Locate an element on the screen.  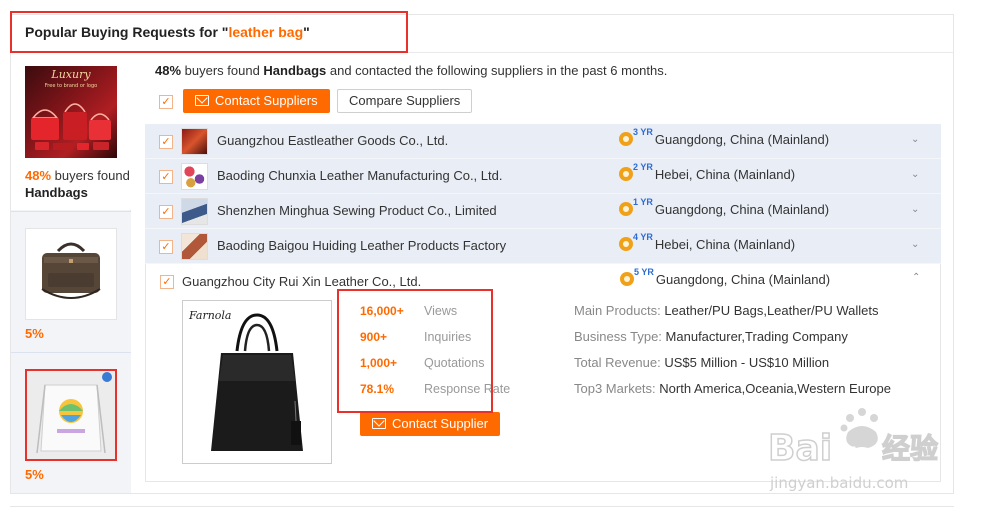
chevron-up-icon: ⌃ is located at coordinates (916, 277).